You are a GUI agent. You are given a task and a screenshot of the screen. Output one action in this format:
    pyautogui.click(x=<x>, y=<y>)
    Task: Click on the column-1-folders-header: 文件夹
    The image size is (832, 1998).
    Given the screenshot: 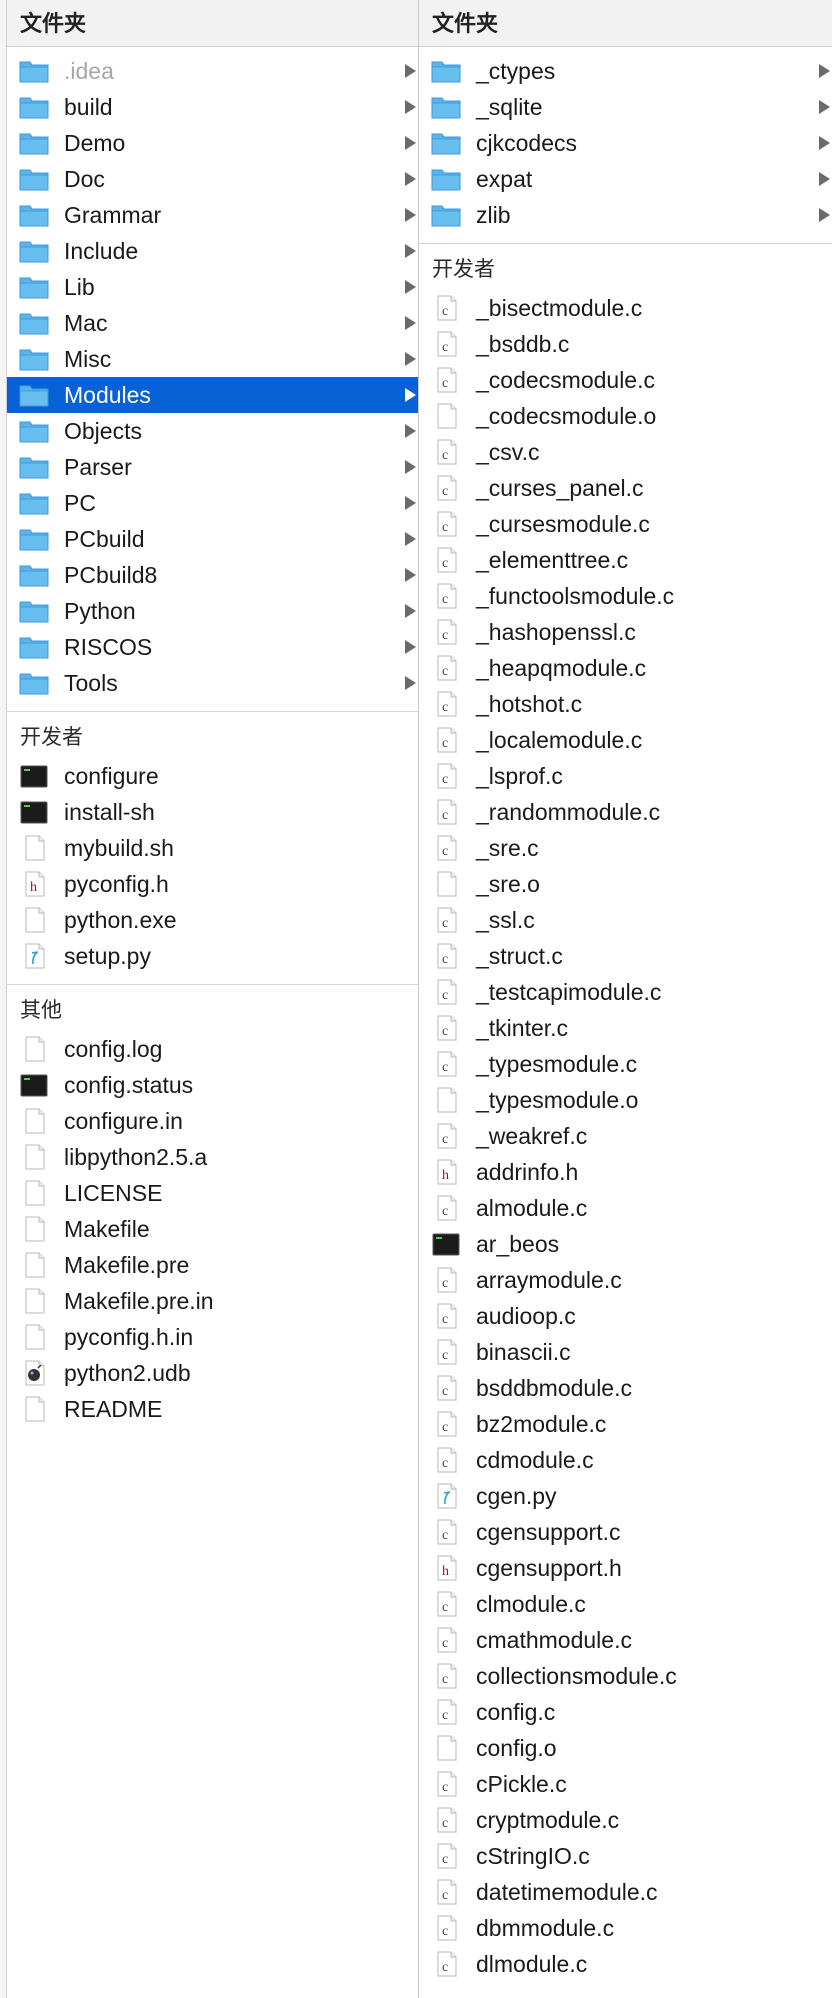 What is the action you would take?
    pyautogui.click(x=212, y=23)
    